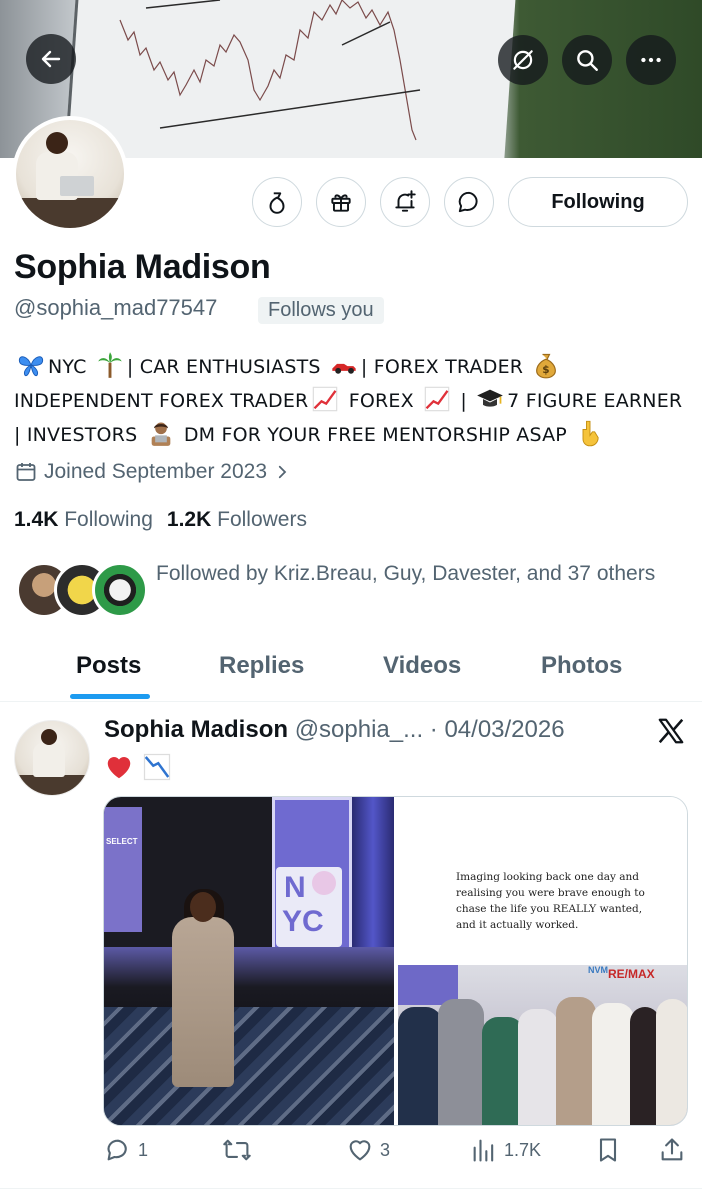 Image resolution: width=702 pixels, height=1200 pixels. I want to click on more-icon, so click(651, 60).